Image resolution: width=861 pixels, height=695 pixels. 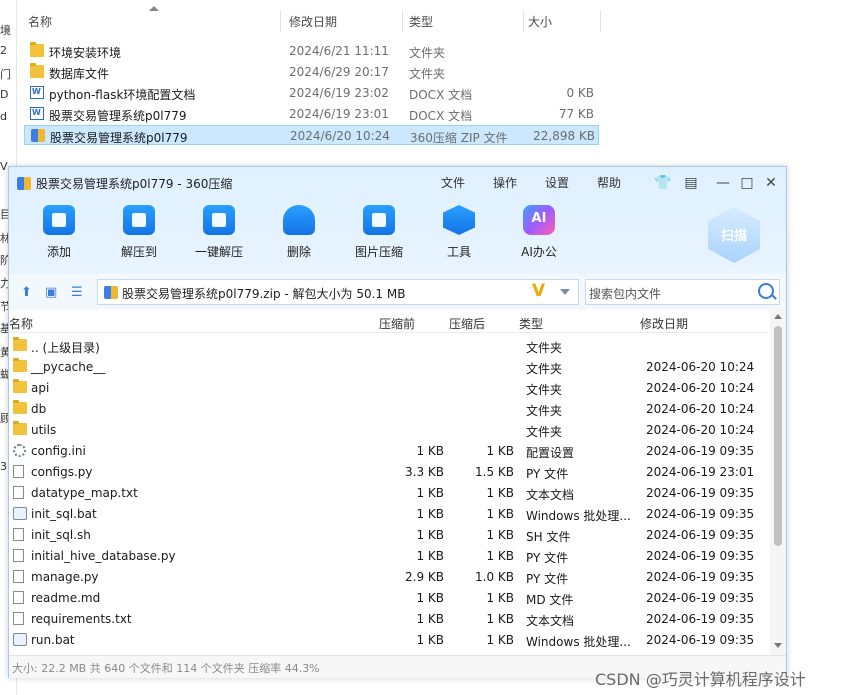 I want to click on column-size: 大小, so click(x=540, y=21).